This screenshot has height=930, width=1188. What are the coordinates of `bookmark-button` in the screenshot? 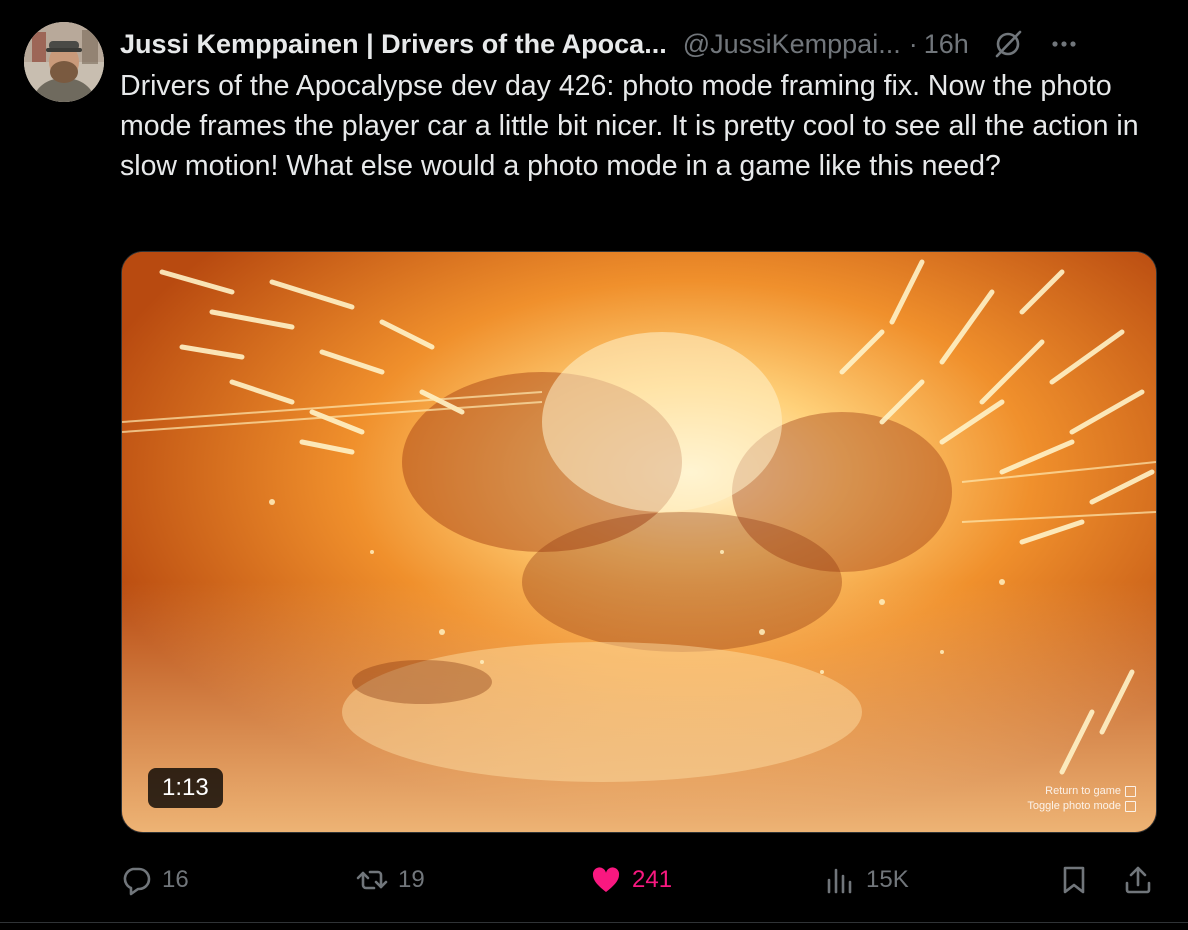 It's located at (1074, 880).